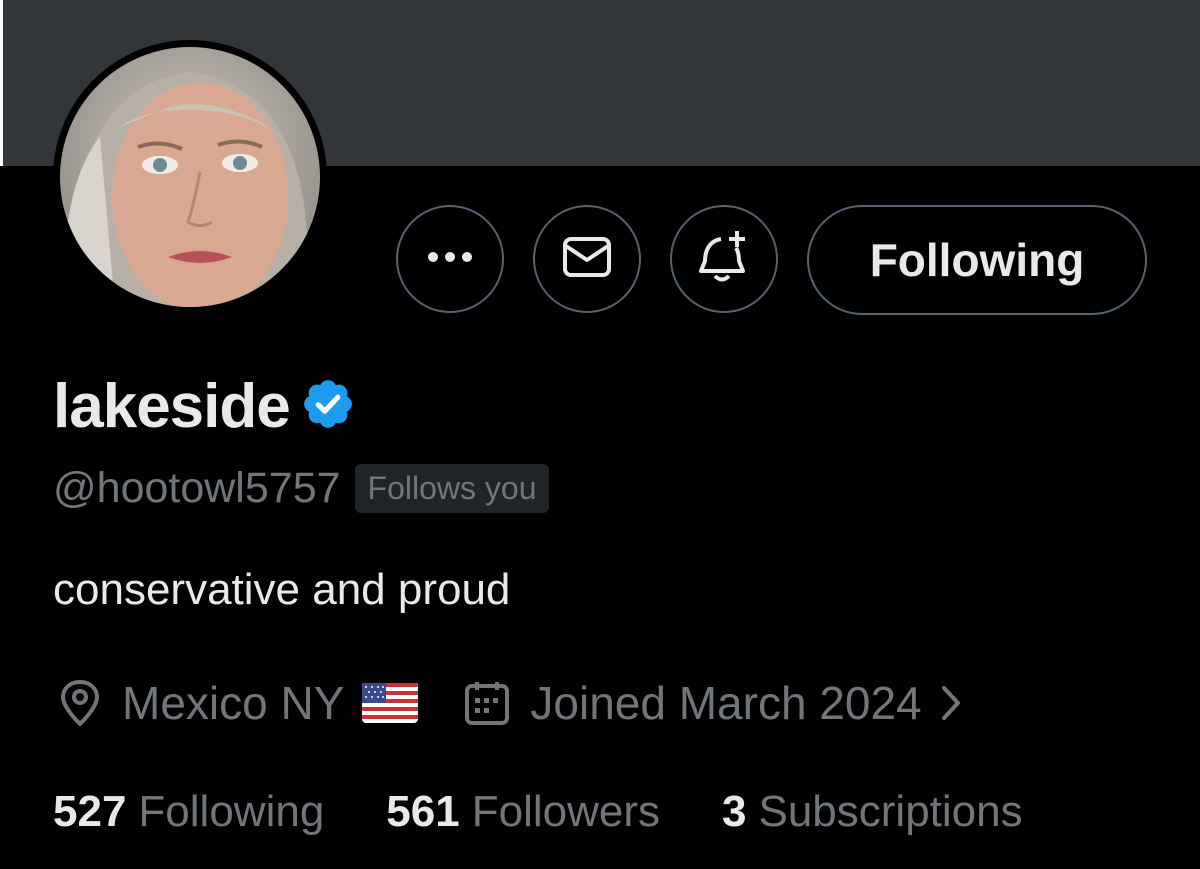 Image resolution: width=1200 pixels, height=869 pixels. What do you see at coordinates (951, 703) in the screenshot?
I see `chevron-right-icon` at bounding box center [951, 703].